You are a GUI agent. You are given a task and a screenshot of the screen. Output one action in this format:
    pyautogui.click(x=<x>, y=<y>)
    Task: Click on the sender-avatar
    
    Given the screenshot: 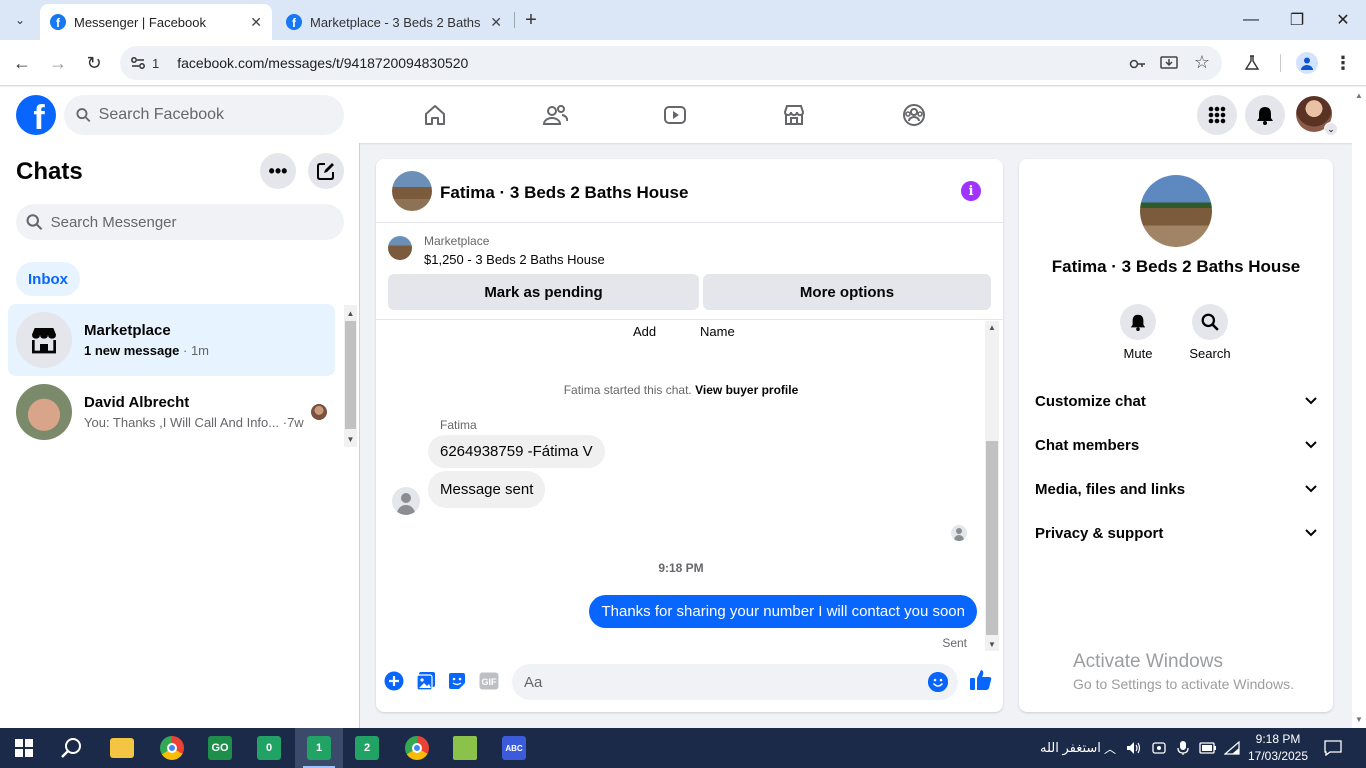 What is the action you would take?
    pyautogui.click(x=406, y=501)
    